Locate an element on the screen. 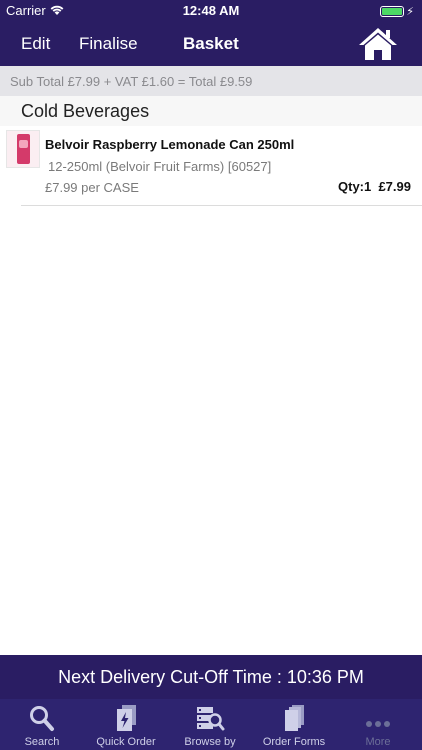 The width and height of the screenshot is (422, 750). section-header-cold-beverages: Cold Beverages is located at coordinates (211, 111).